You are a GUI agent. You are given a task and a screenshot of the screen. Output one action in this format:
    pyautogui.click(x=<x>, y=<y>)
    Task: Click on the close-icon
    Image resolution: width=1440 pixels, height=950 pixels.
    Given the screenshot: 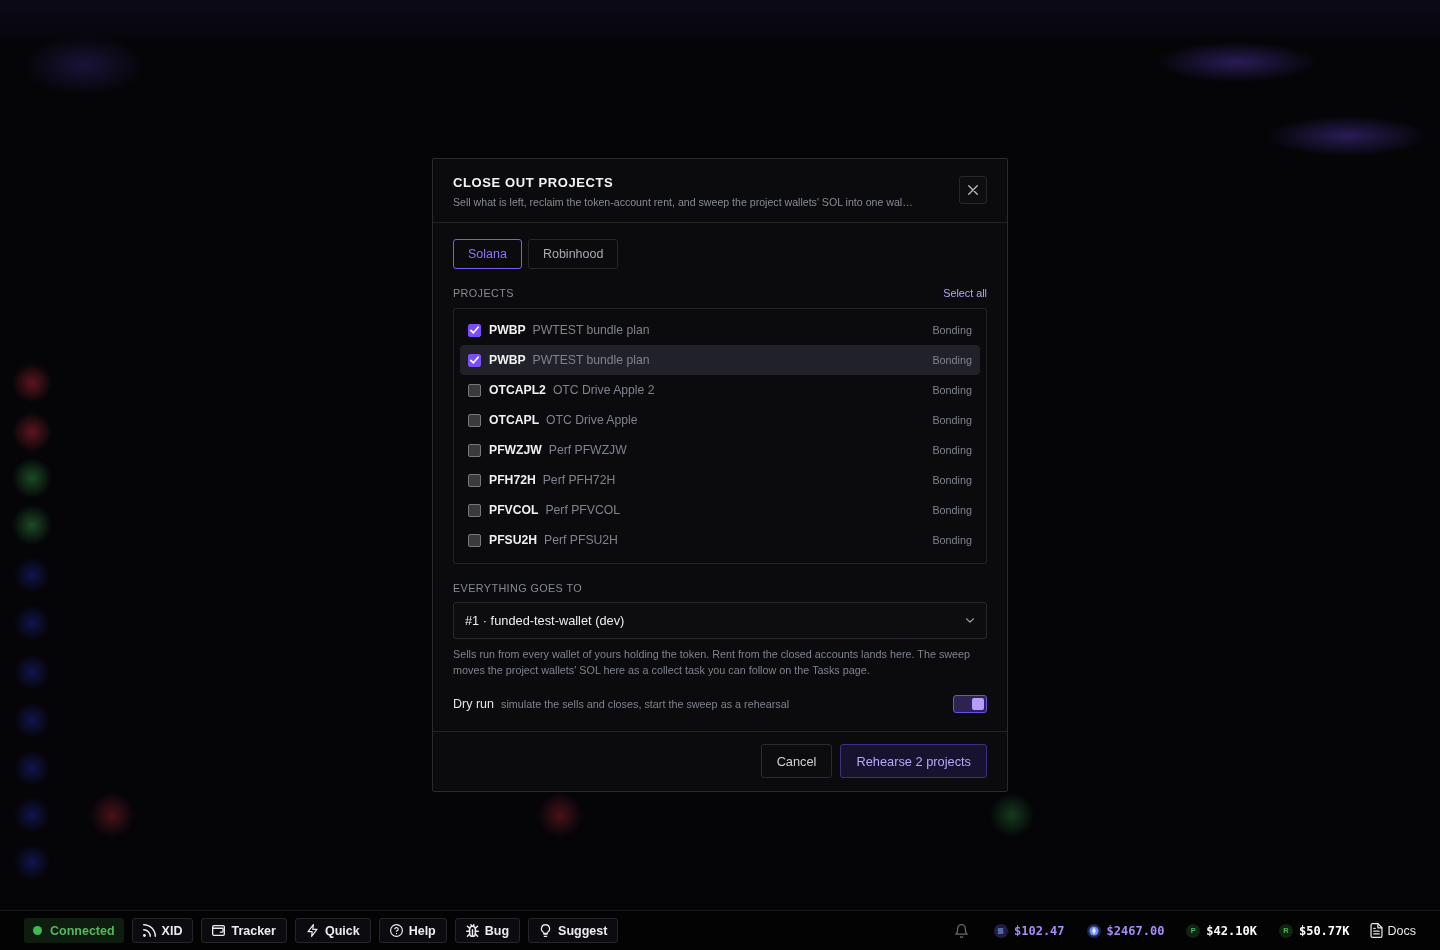 What is the action you would take?
    pyautogui.click(x=973, y=190)
    